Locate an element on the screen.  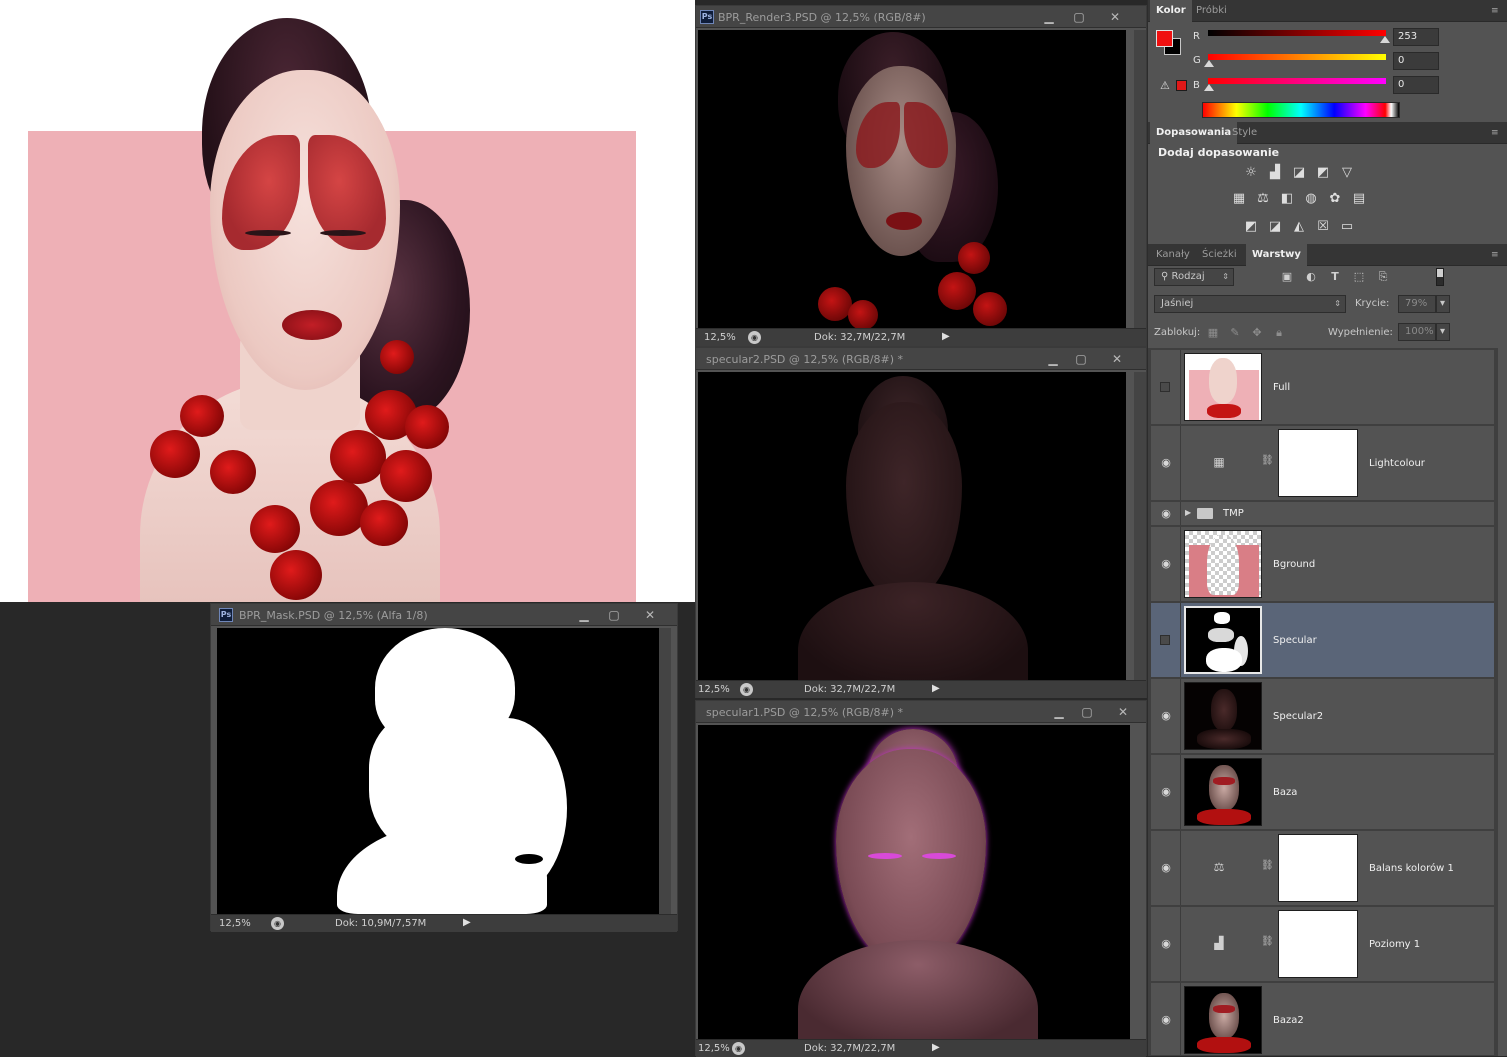
filter-smart-object-icon: ⎘ is located at coordinates (1383, 277).